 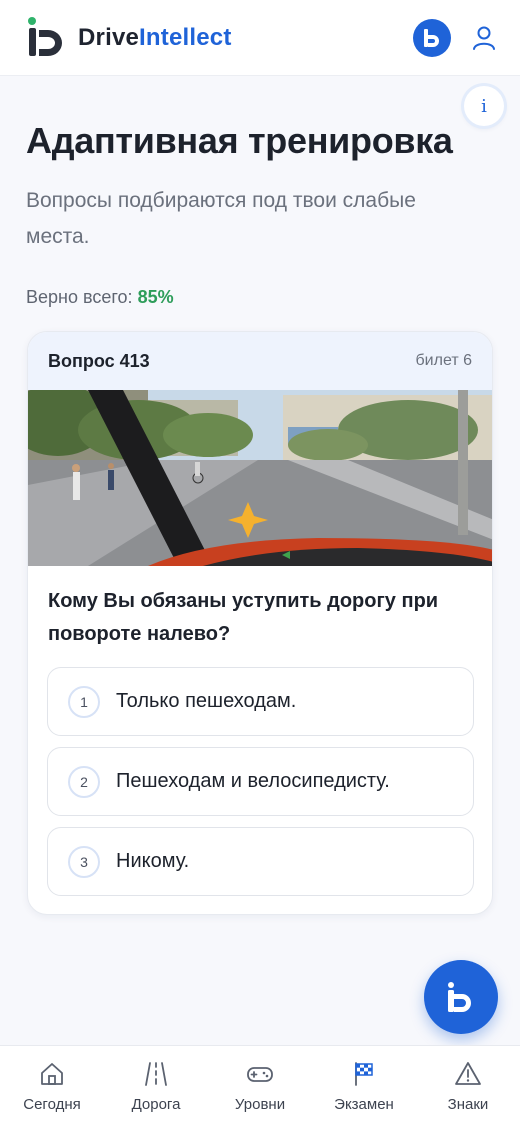 I want to click on info-icon: i, so click(x=484, y=106).